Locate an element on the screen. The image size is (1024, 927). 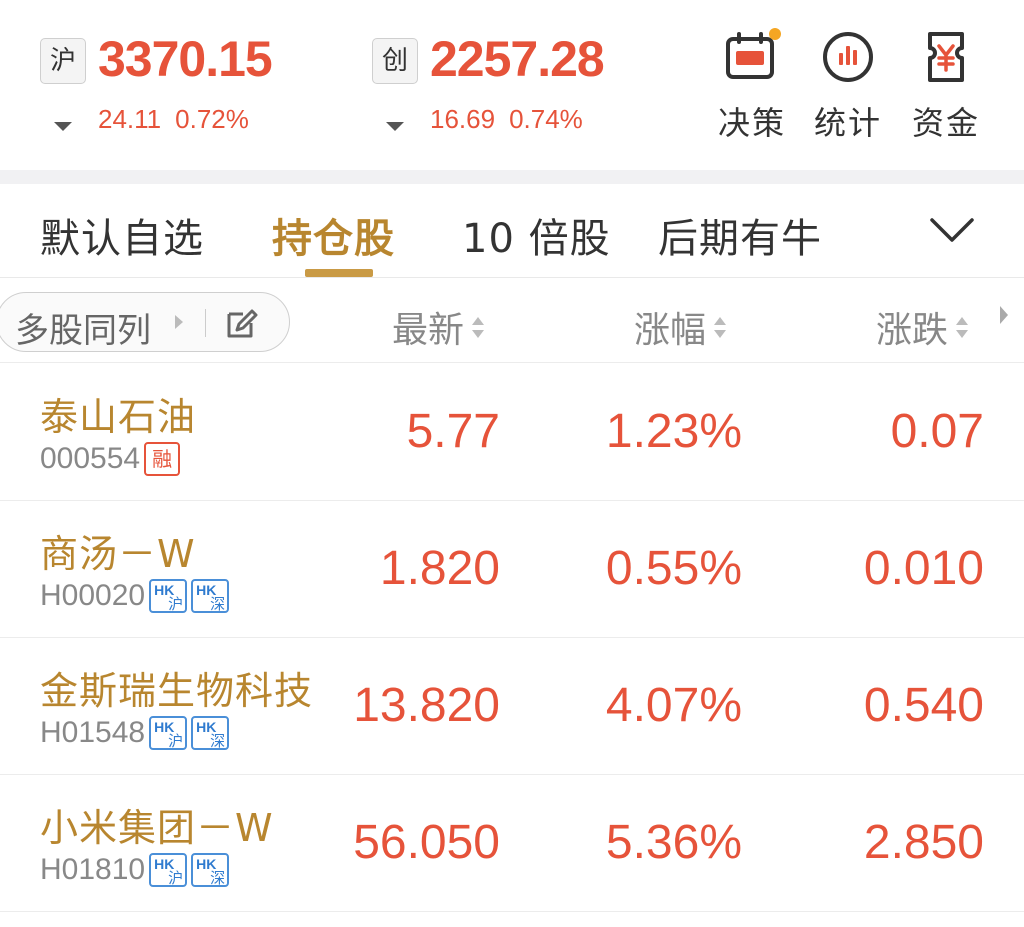
sort-change-percent: 涨幅 is located at coordinates (680, 327).